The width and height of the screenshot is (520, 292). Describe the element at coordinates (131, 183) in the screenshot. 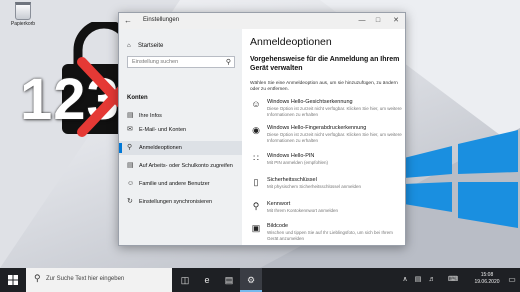

I see `people-icon: ☺` at that location.